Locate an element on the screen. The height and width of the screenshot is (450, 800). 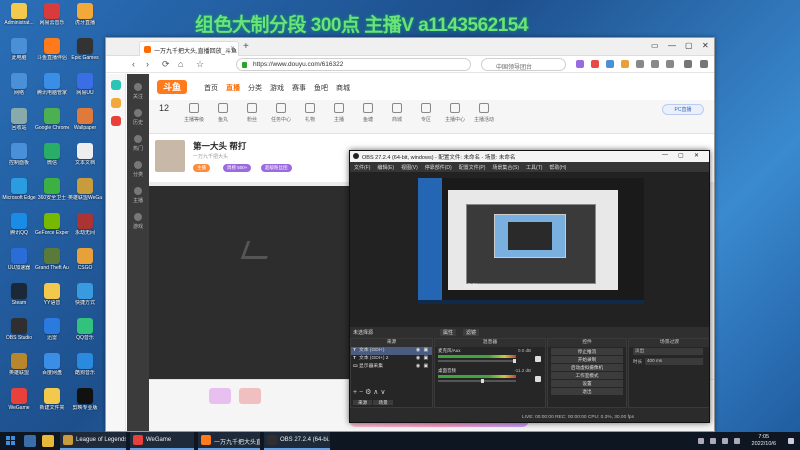
desktop-icon: UU加速器 is located at coordinates (19, 259).